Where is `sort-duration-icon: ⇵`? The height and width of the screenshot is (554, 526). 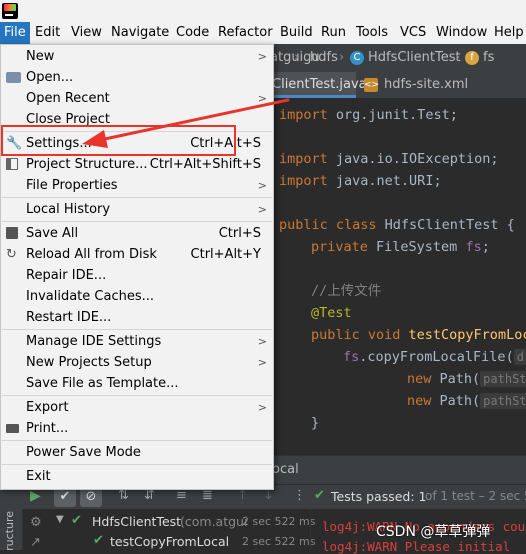 sort-duration-icon: ⇵ is located at coordinates (149, 495).